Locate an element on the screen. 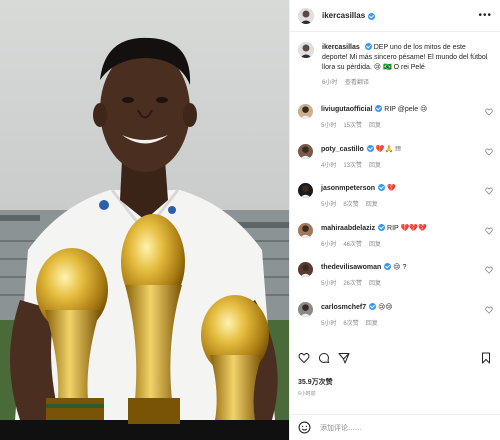  commenter-username: mahiraabdelaziz is located at coordinates (348, 228).